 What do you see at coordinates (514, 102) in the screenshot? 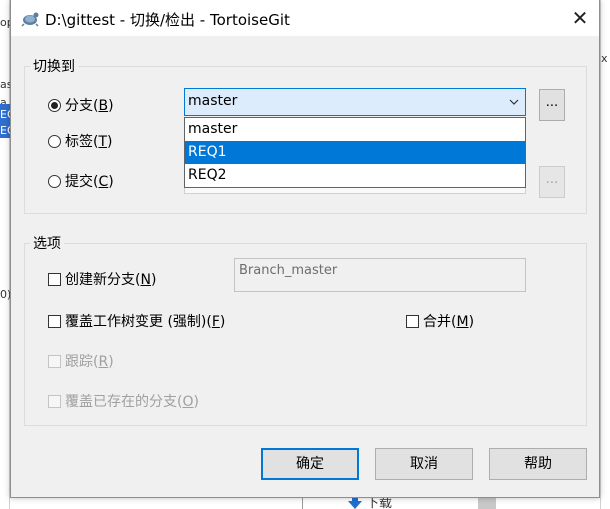
I see `chevron-down-icon` at bounding box center [514, 102].